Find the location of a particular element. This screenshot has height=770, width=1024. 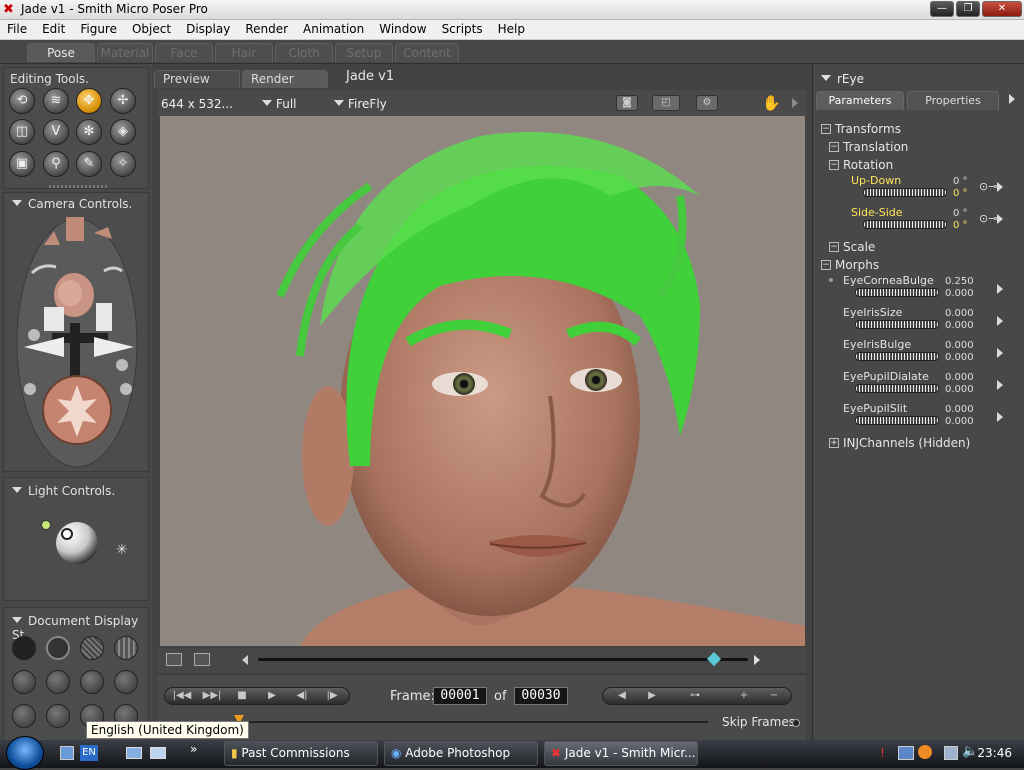

start-button is located at coordinates (25, 753).